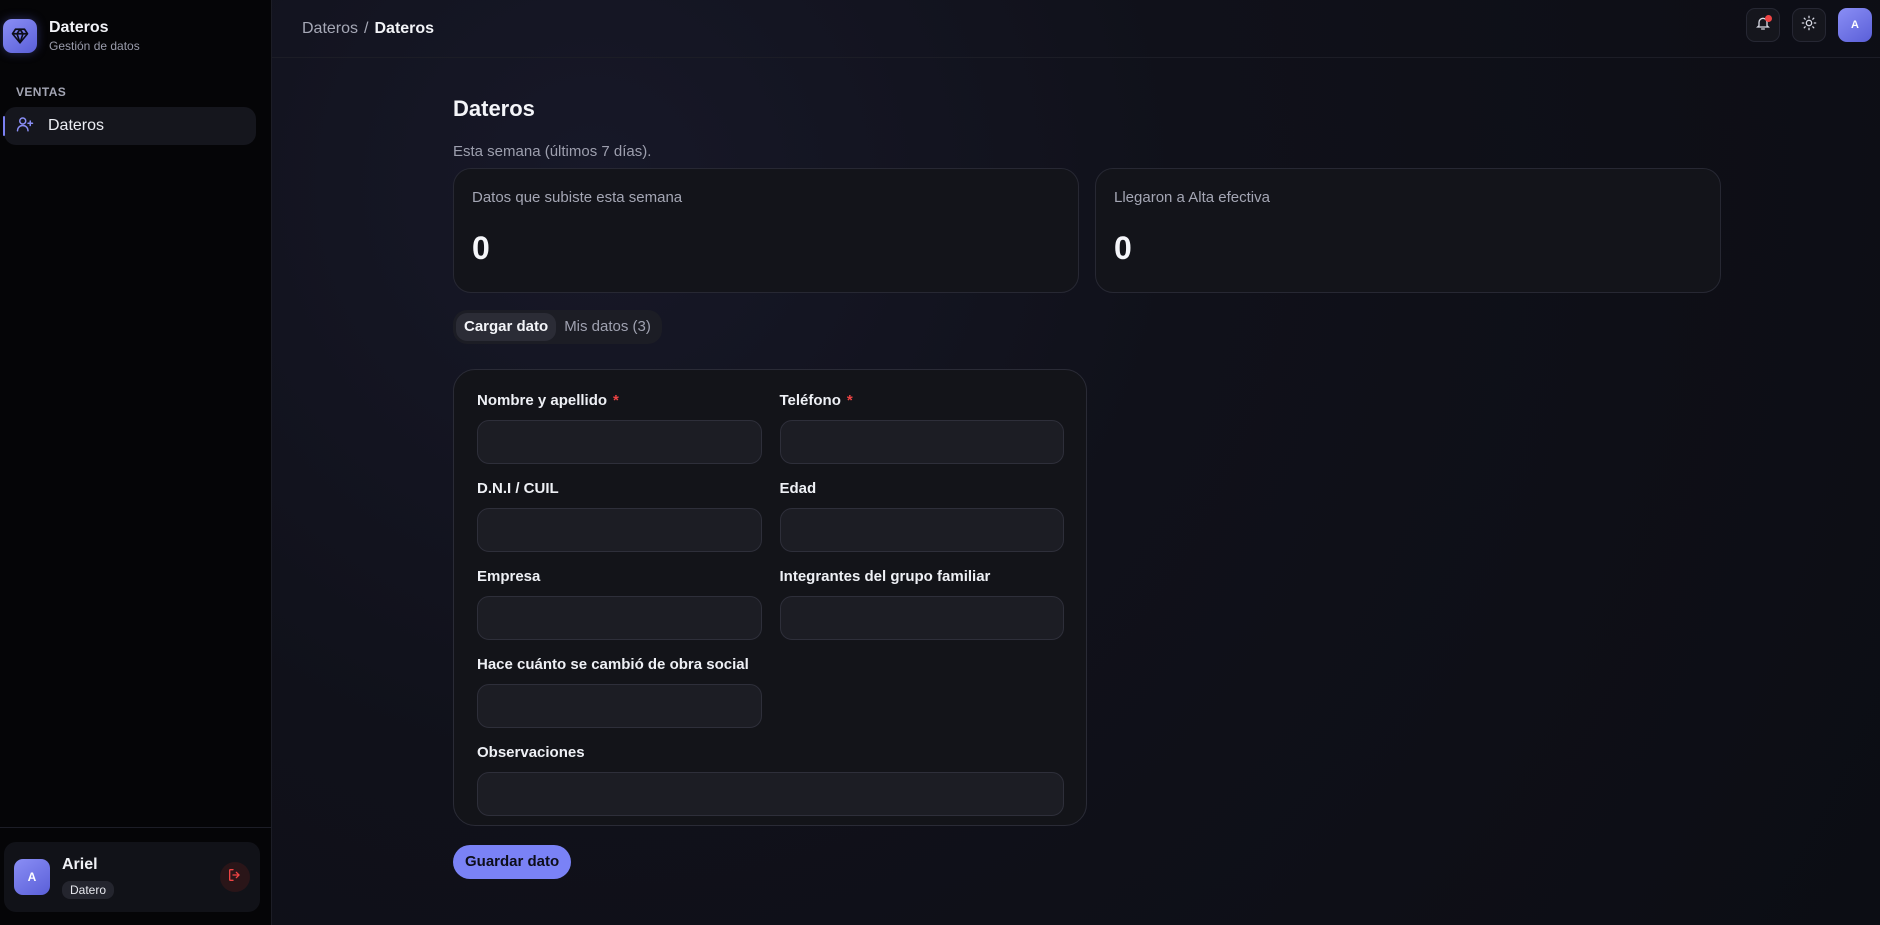 This screenshot has height=925, width=1880. I want to click on field-label: Observaciones, so click(531, 752).